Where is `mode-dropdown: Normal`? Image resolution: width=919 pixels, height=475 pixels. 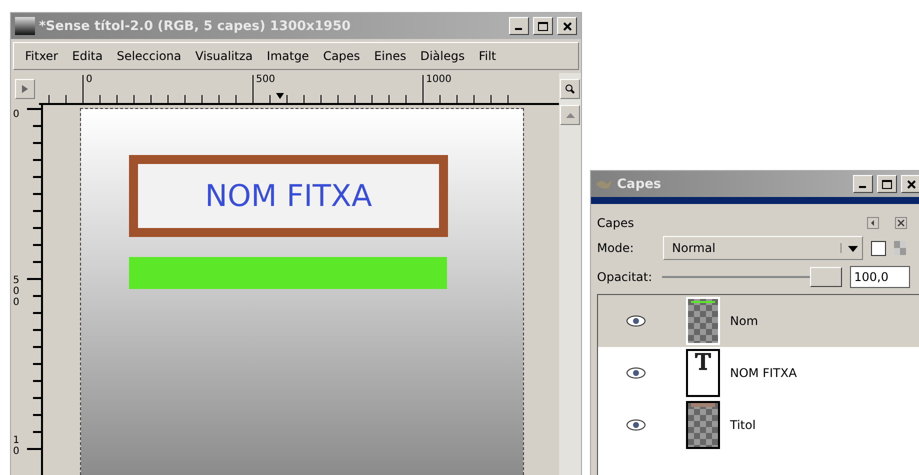
mode-dropdown: Normal is located at coordinates (763, 248).